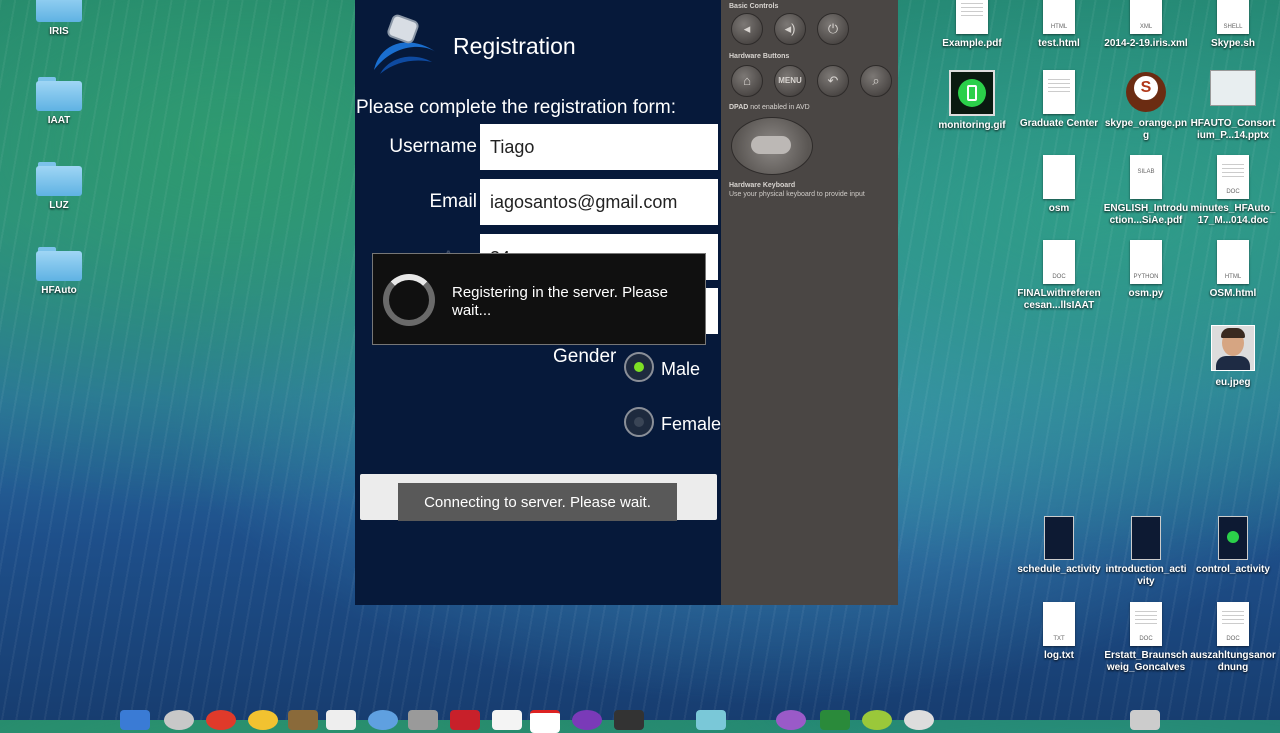 The width and height of the screenshot is (1280, 733). Describe the element at coordinates (599, 147) in the screenshot. I see `username-field` at that location.